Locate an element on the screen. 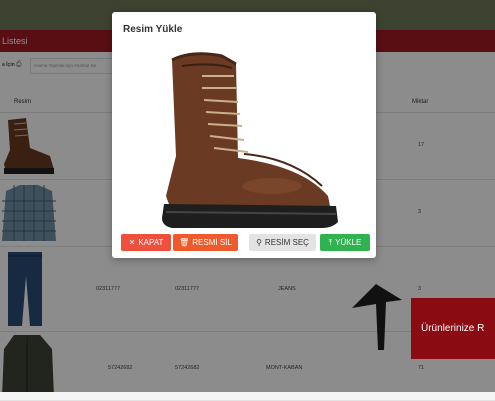 The width and height of the screenshot is (495, 401). trash-icon: 🗑 is located at coordinates (184, 242).